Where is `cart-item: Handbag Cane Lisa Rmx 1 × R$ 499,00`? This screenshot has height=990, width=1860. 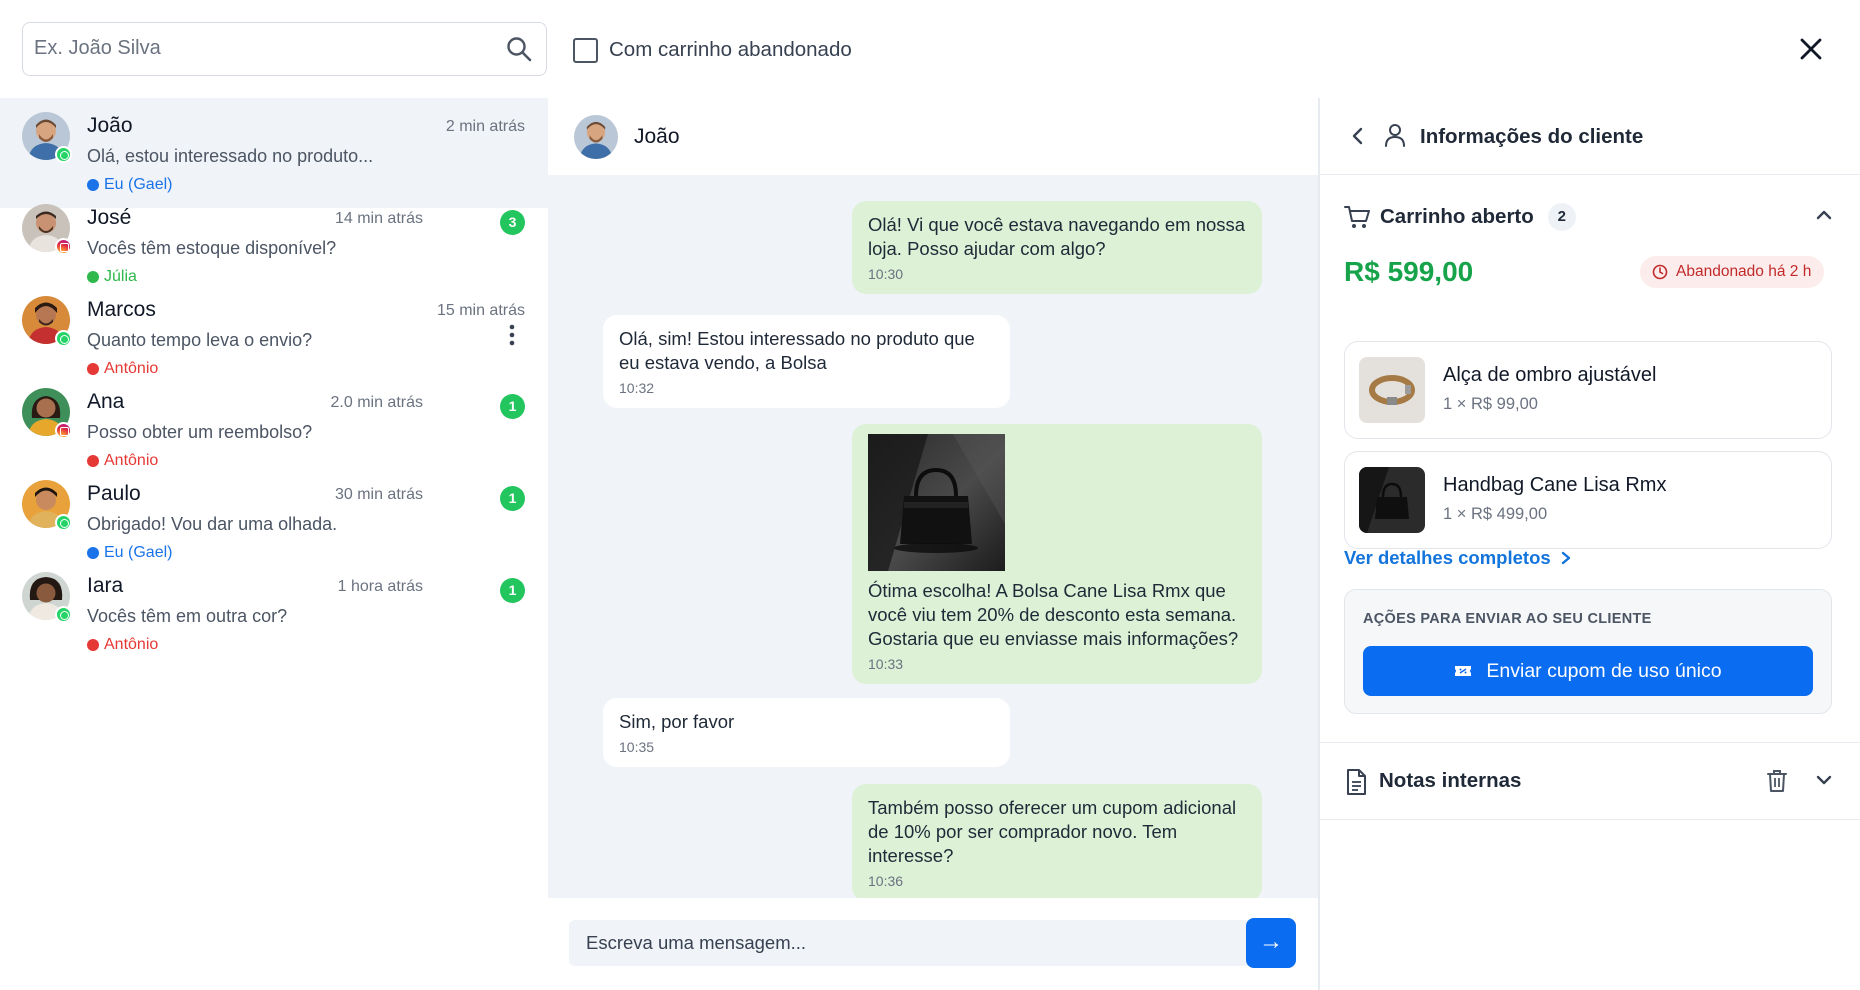 cart-item: Handbag Cane Lisa Rmx 1 × R$ 499,00 is located at coordinates (1588, 500).